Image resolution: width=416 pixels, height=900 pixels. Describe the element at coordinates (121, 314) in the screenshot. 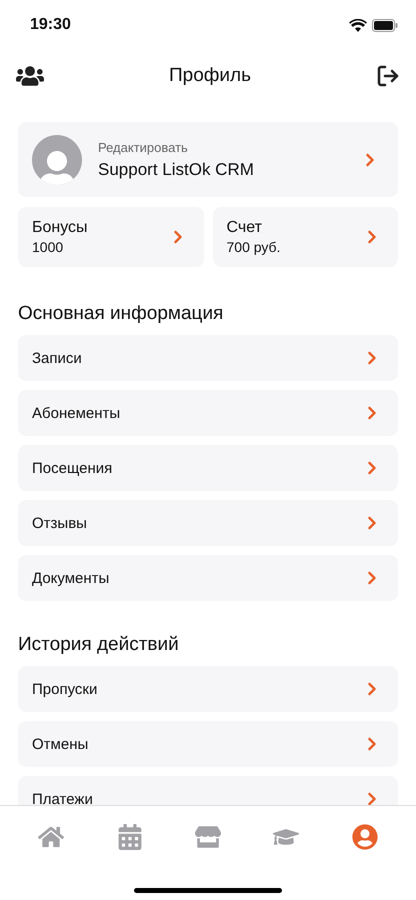

I see `section-title: Основная информация` at that location.